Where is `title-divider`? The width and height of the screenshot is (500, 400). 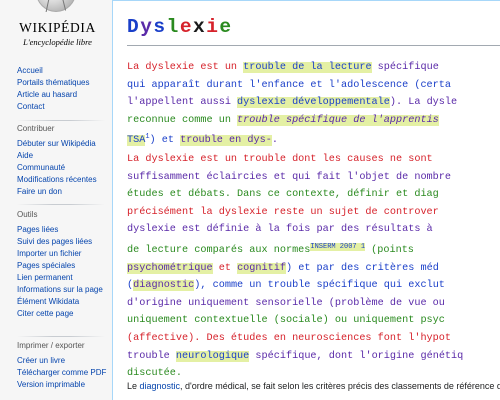
title-divider is located at coordinates (313, 45).